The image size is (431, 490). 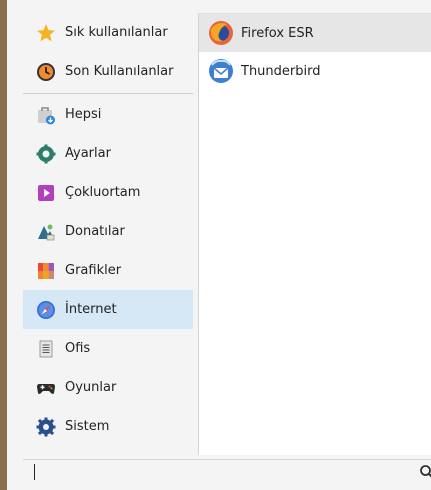 I want to click on app-label: Firefox ESR, so click(x=277, y=33).